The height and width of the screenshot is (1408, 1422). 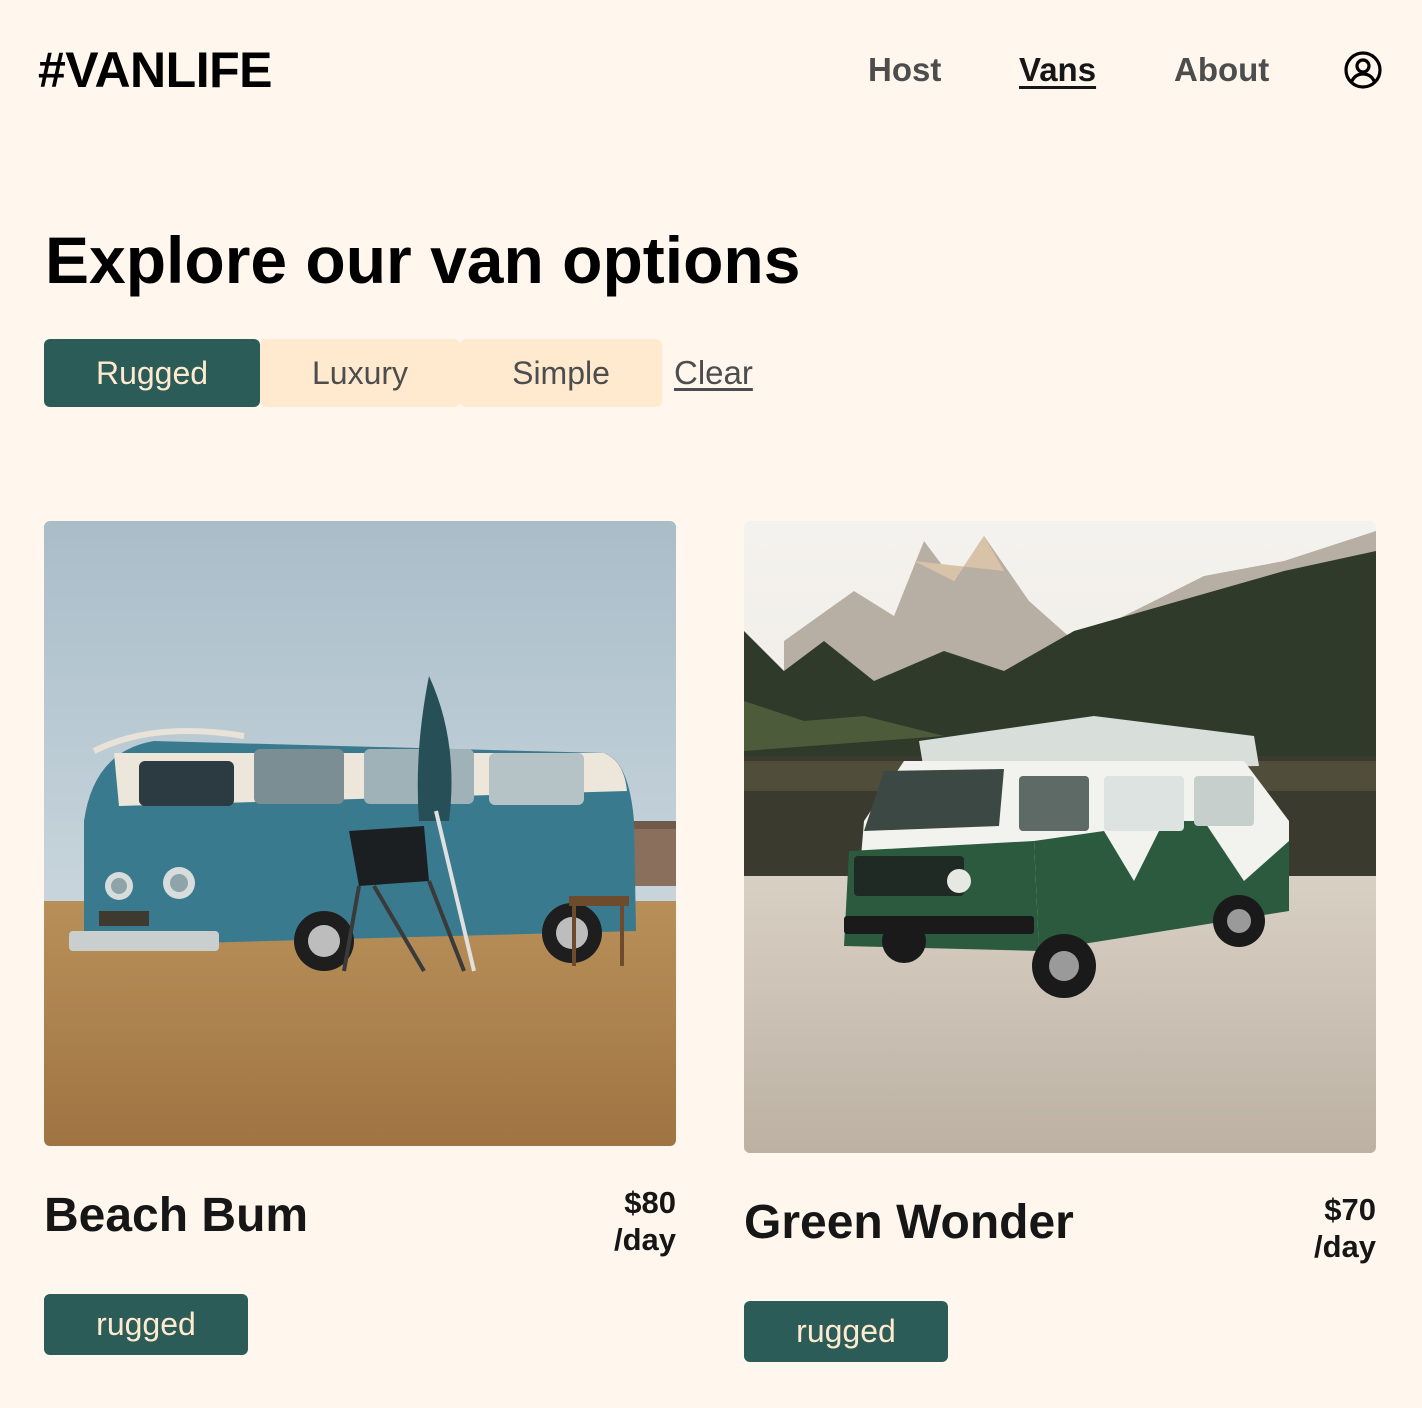 I want to click on page-title: Explore our van options, so click(x=423, y=260).